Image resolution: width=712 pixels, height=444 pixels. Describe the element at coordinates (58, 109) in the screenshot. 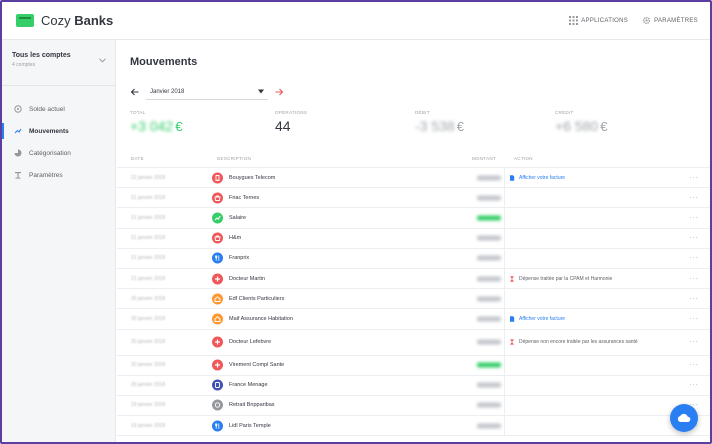

I see `sidebar-item-balance: Solde actuel` at that location.